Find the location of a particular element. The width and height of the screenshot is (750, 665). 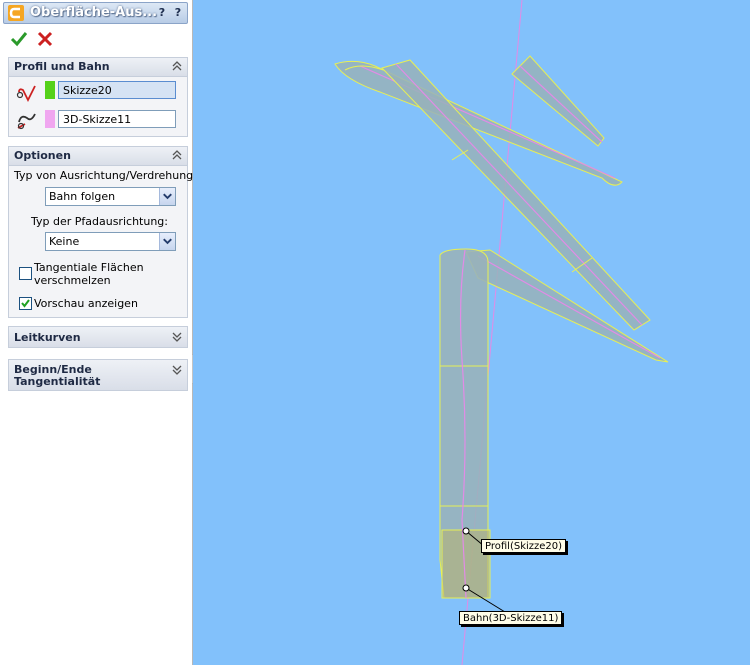

merge-tangent-checkbox is located at coordinates (25, 273).